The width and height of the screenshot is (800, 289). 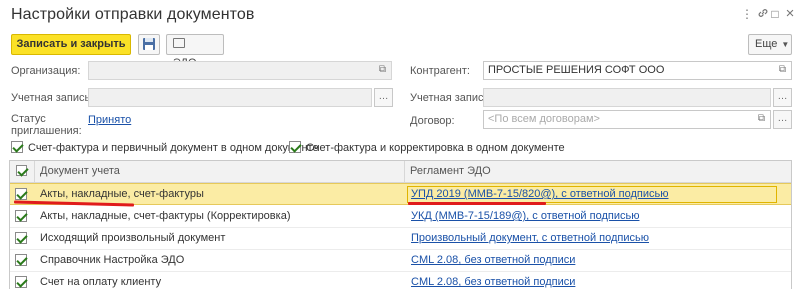 What do you see at coordinates (477, 203) in the screenshot?
I see `annotation-underline` at bounding box center [477, 203].